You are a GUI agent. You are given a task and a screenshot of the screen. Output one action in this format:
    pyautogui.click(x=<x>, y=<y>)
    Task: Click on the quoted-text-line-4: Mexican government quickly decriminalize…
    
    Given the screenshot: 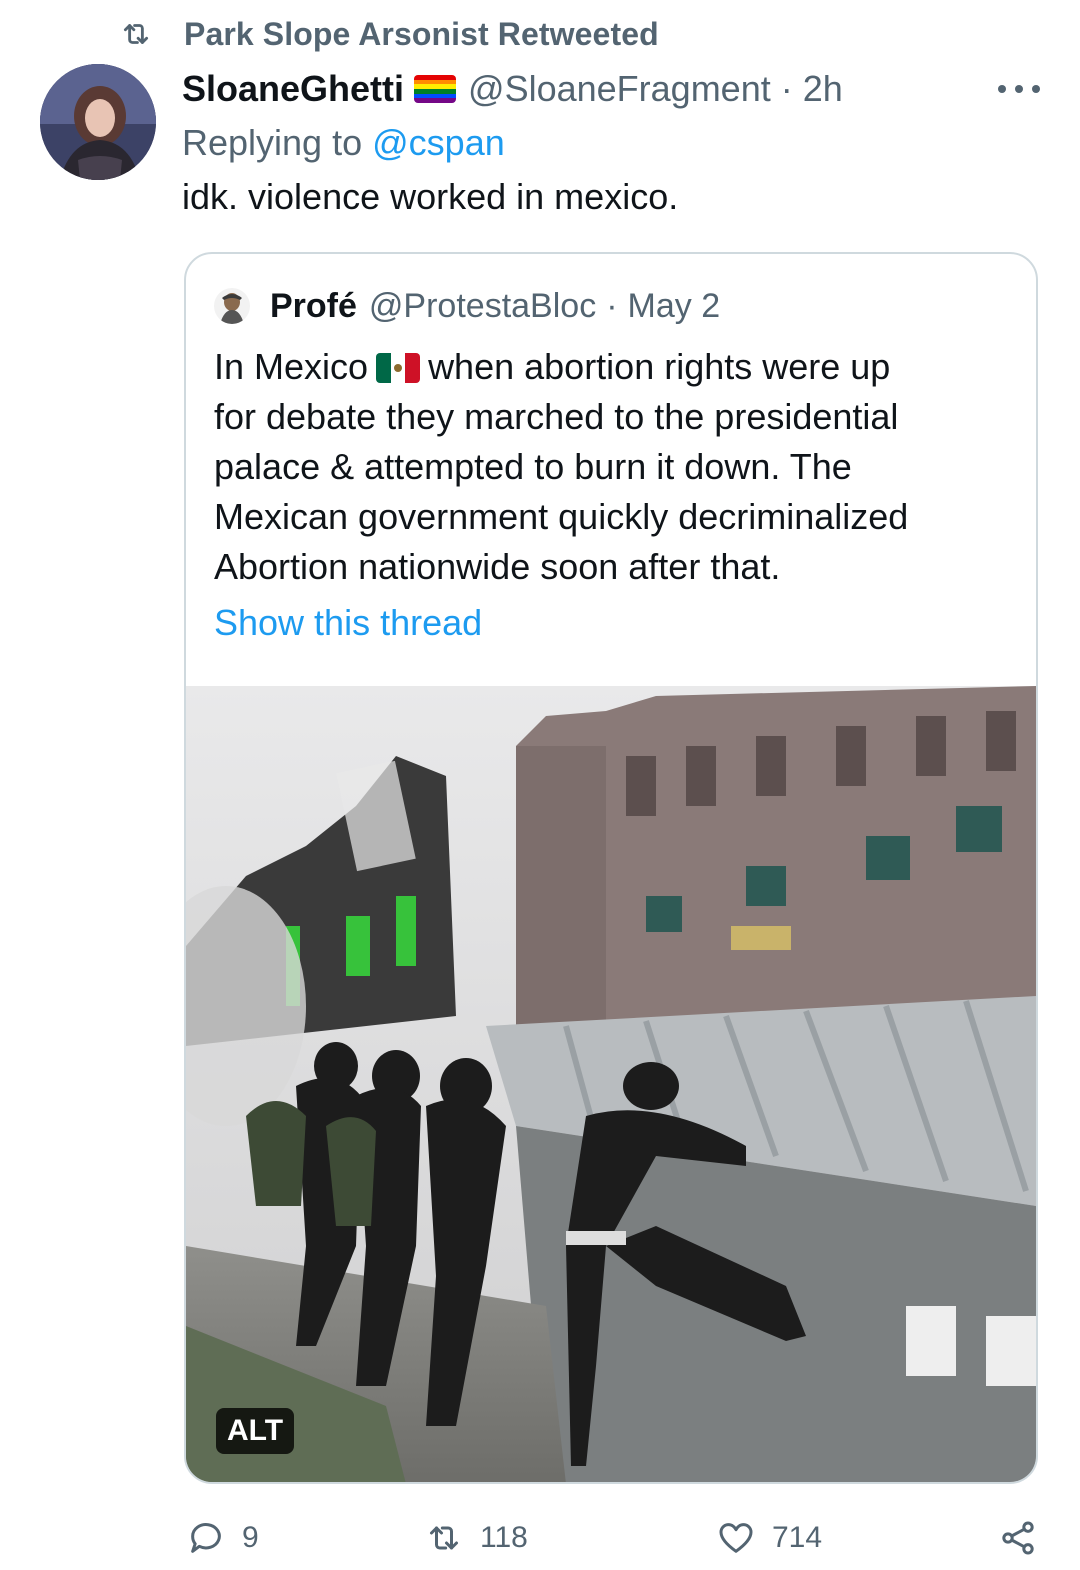 What is the action you would take?
    pyautogui.click(x=561, y=516)
    